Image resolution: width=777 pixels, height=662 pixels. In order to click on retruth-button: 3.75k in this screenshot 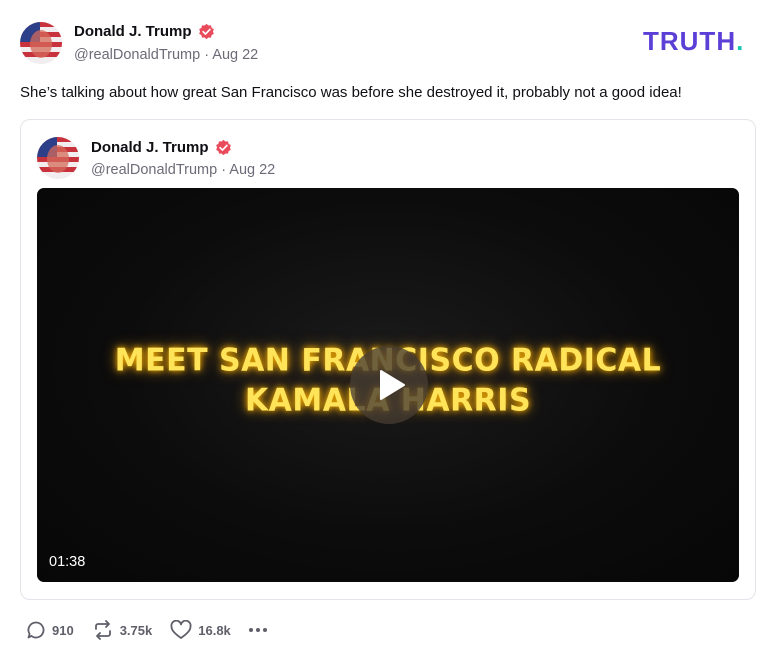, I will do `click(122, 630)`.